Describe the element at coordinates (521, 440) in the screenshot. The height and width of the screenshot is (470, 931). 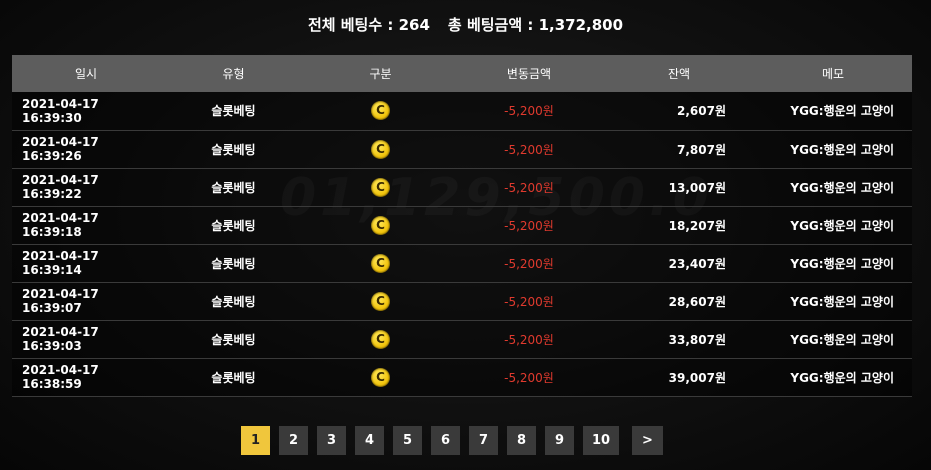
I see `page-button-8: 8` at that location.